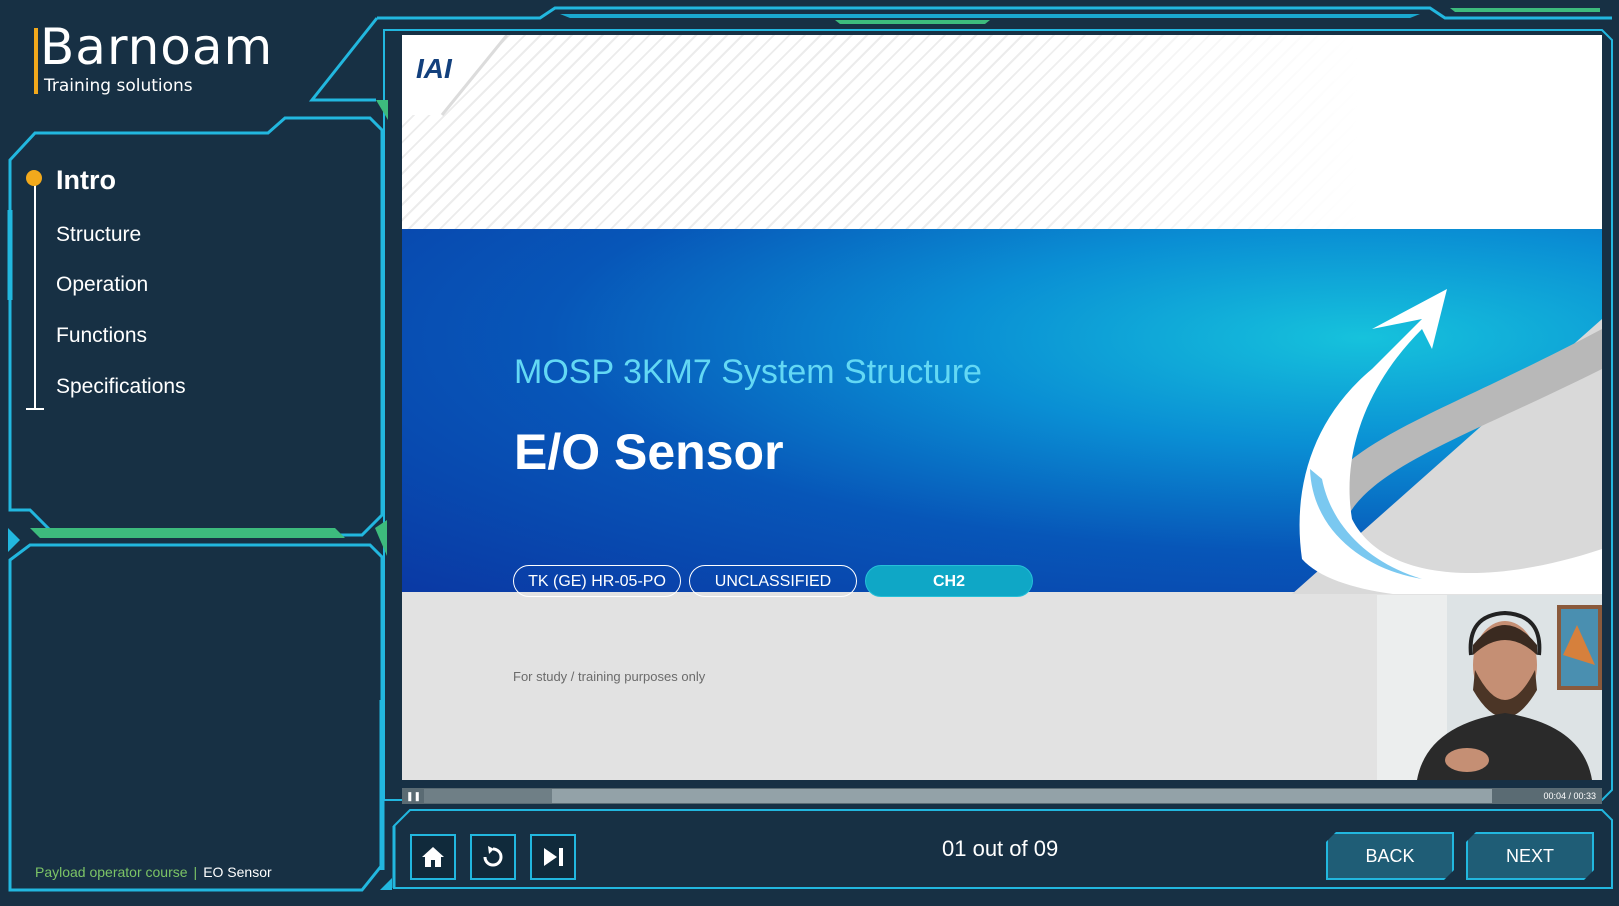  Describe the element at coordinates (86, 180) in the screenshot. I see `sidebar-item-intro: Intro` at that location.